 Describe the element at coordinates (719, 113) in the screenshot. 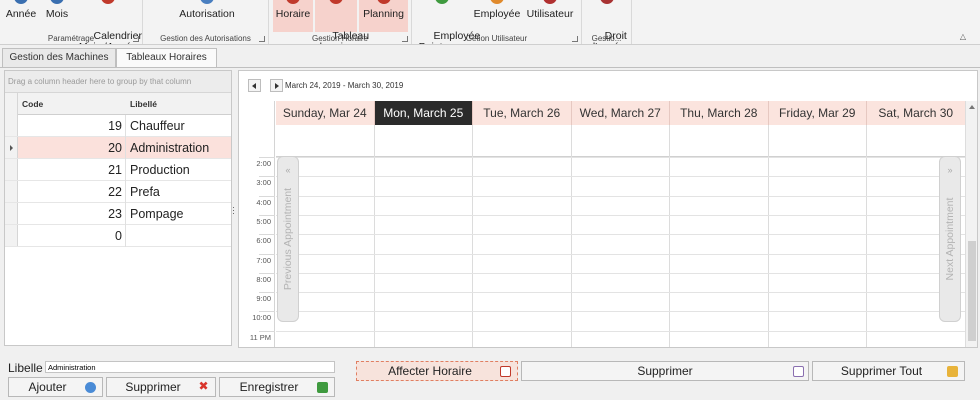

I see `day-header: Thu, March 28` at that location.